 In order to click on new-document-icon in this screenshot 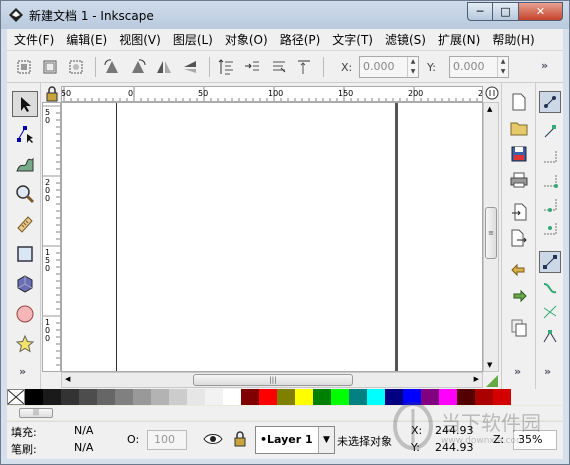, I will do `click(519, 102)`.